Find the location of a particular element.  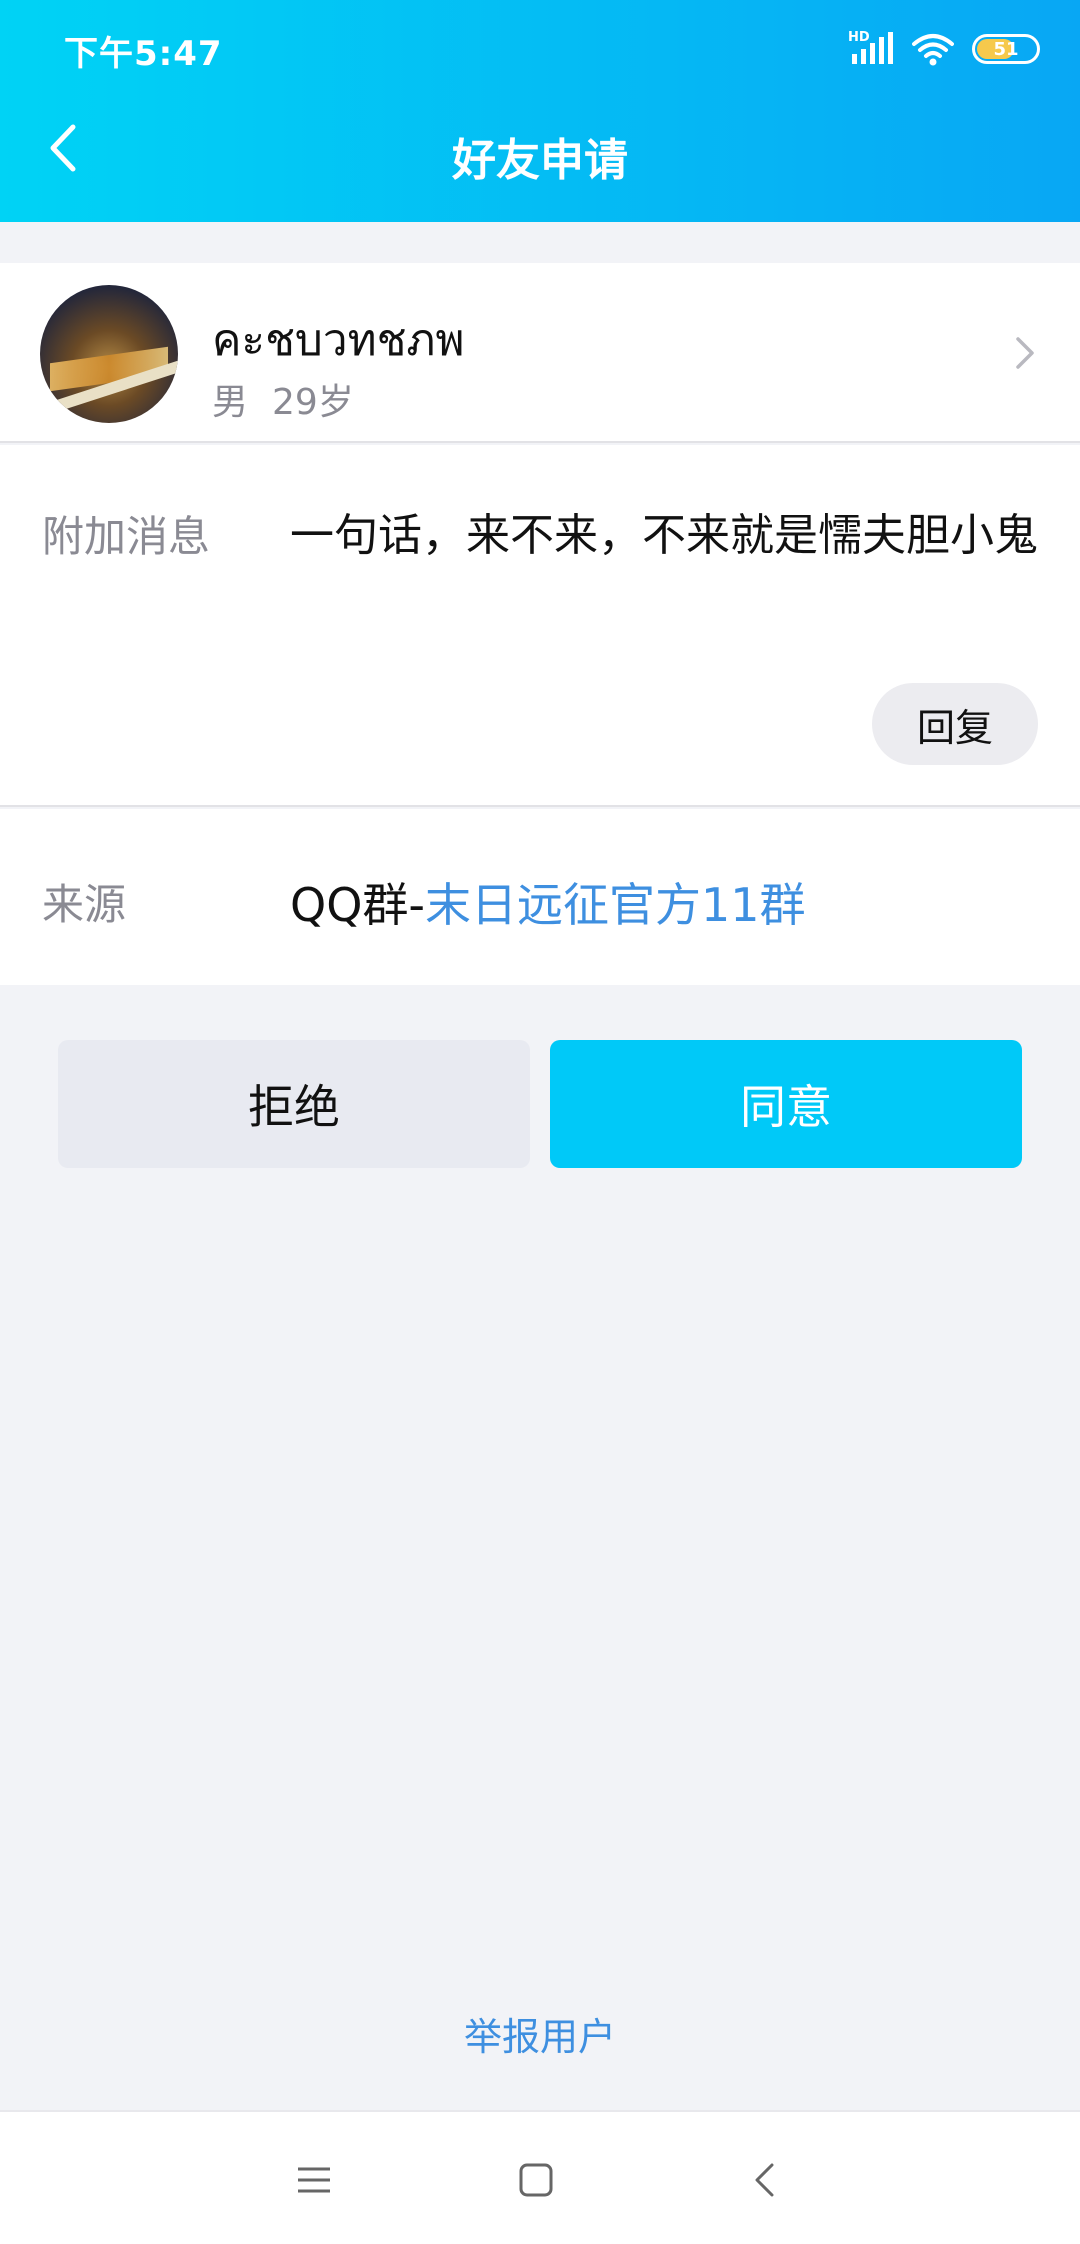

system-nav-bar is located at coordinates (540, 2177).